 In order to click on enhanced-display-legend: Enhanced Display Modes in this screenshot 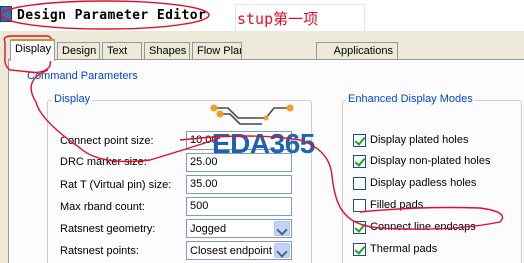, I will do `click(410, 99)`.